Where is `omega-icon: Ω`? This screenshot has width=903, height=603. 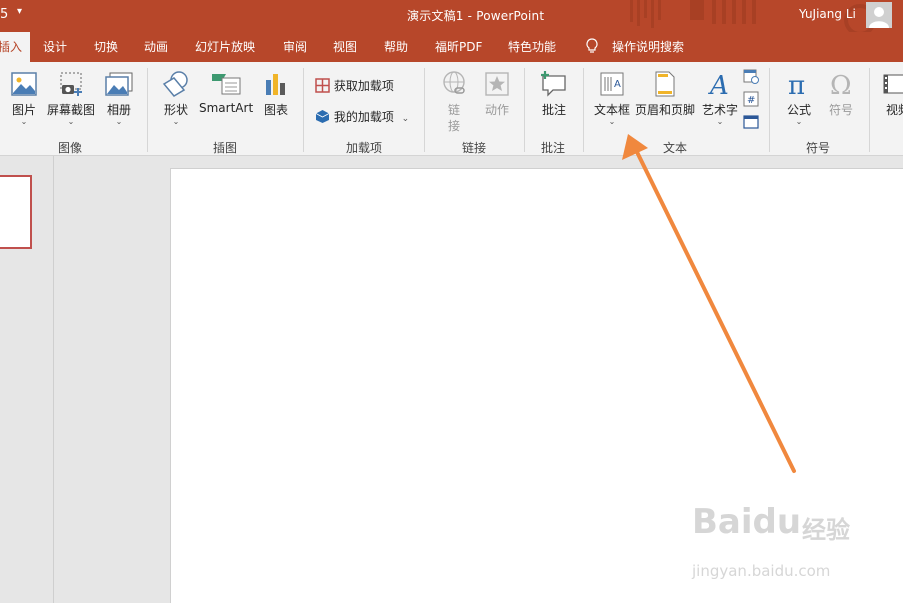 omega-icon: Ω is located at coordinates (841, 84).